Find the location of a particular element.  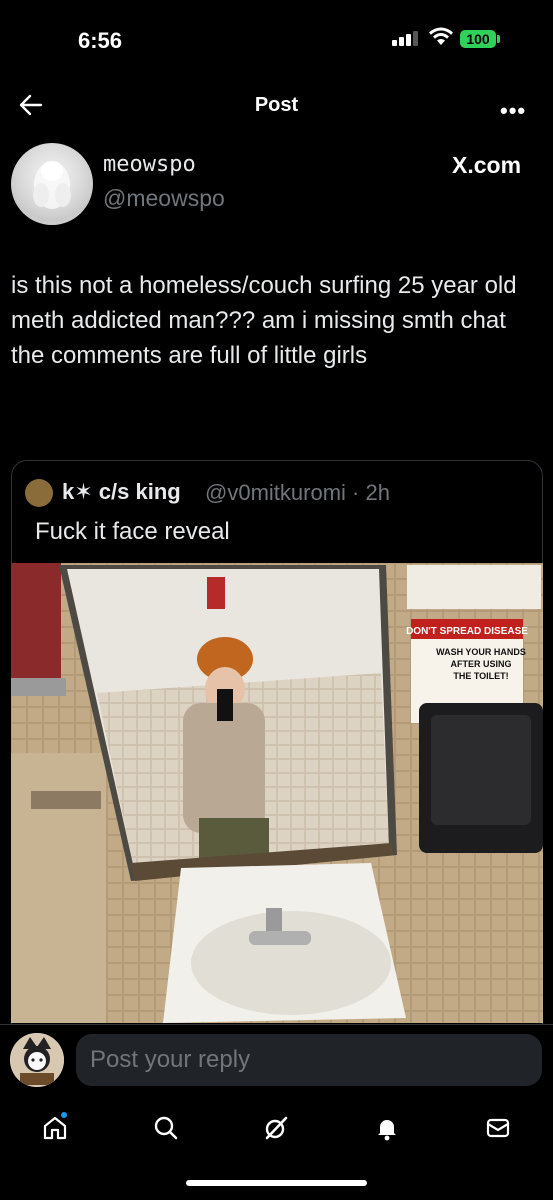

cellular-signal-icon is located at coordinates (406, 38).